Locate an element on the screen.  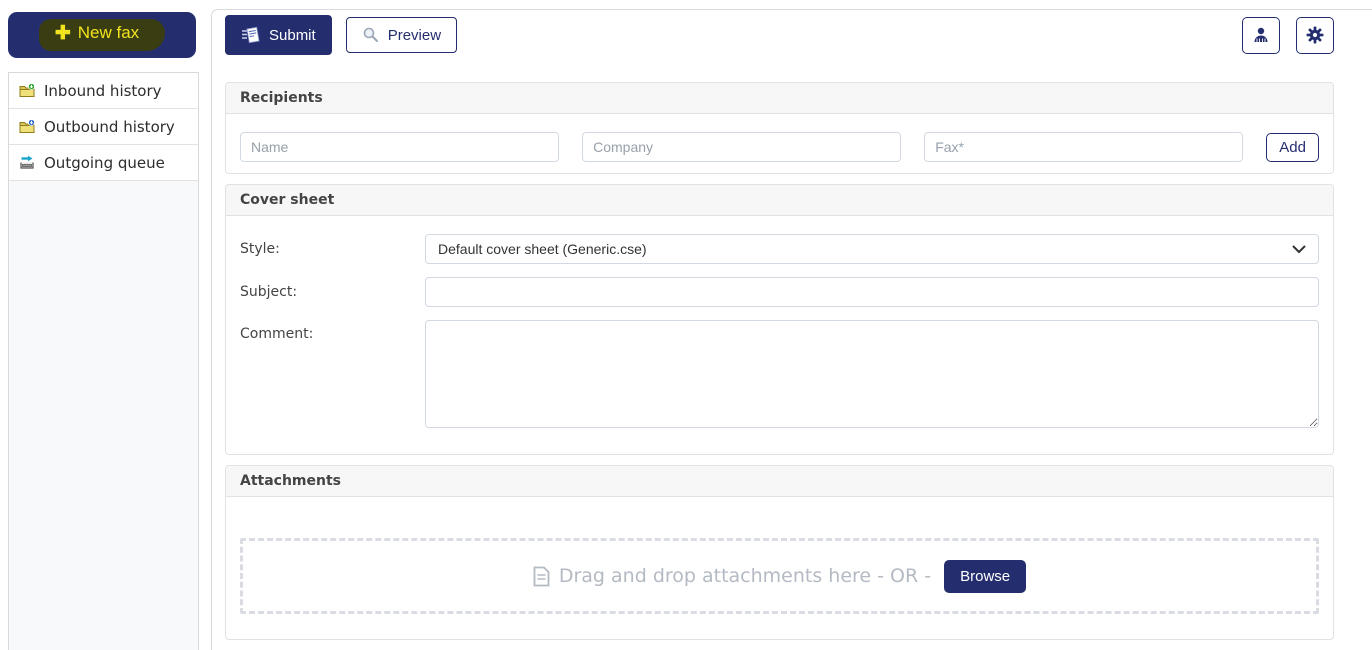
add-recipient-button: Add is located at coordinates (1292, 147).